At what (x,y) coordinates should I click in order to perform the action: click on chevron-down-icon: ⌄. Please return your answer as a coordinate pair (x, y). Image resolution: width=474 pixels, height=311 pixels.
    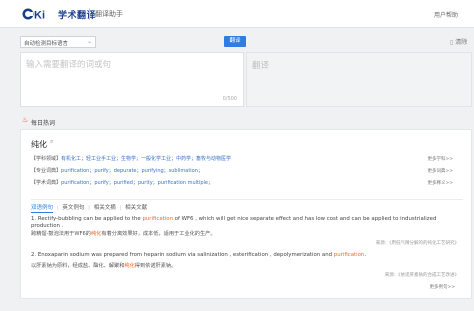
    Looking at the image, I should click on (89, 41).